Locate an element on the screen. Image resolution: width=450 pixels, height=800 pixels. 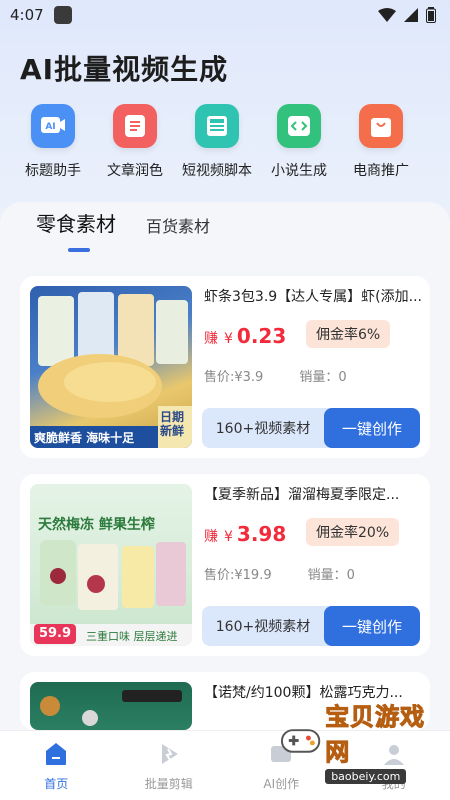
shopping-bag-icon is located at coordinates (381, 126).